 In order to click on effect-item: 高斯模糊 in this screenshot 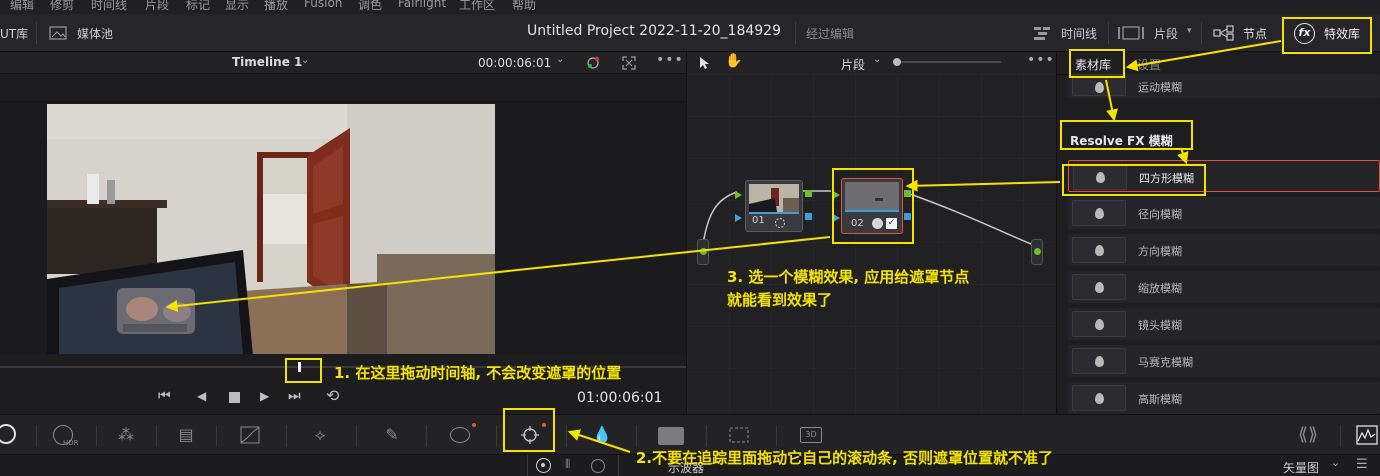, I will do `click(1224, 398)`.